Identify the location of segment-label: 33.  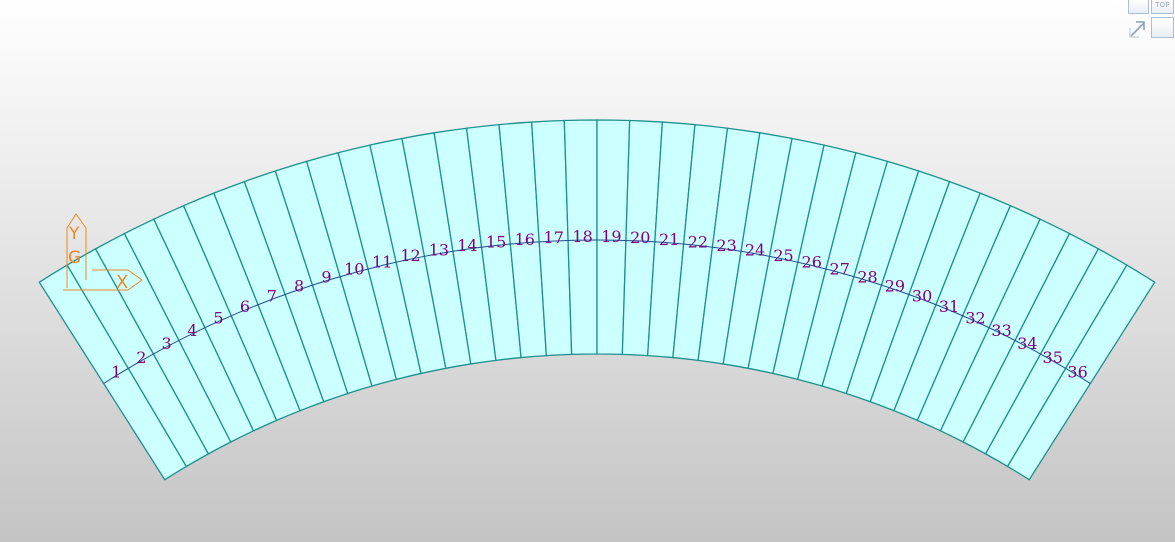
(1001, 330).